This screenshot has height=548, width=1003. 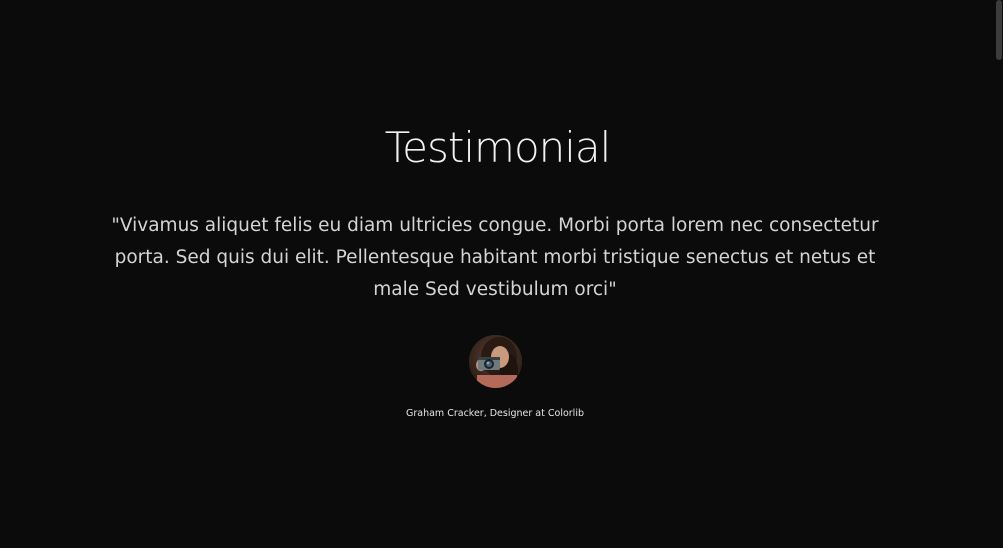 What do you see at coordinates (999, 274) in the screenshot?
I see `page-scrollbar` at bounding box center [999, 274].